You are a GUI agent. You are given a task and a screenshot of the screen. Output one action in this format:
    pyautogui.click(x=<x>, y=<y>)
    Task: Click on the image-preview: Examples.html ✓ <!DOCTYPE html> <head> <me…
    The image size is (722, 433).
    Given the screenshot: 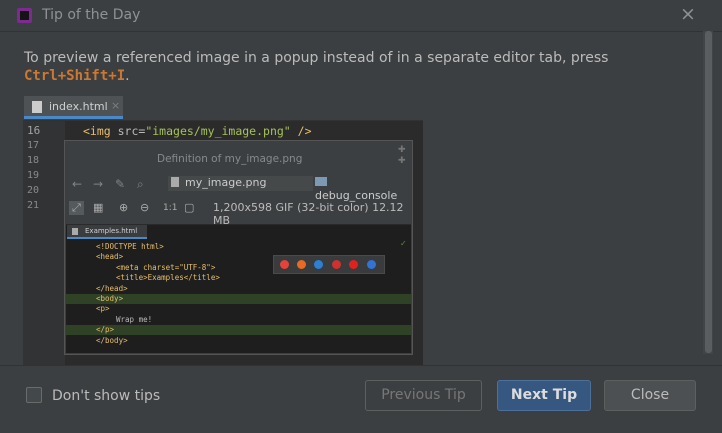 What is the action you would take?
    pyautogui.click(x=238, y=288)
    